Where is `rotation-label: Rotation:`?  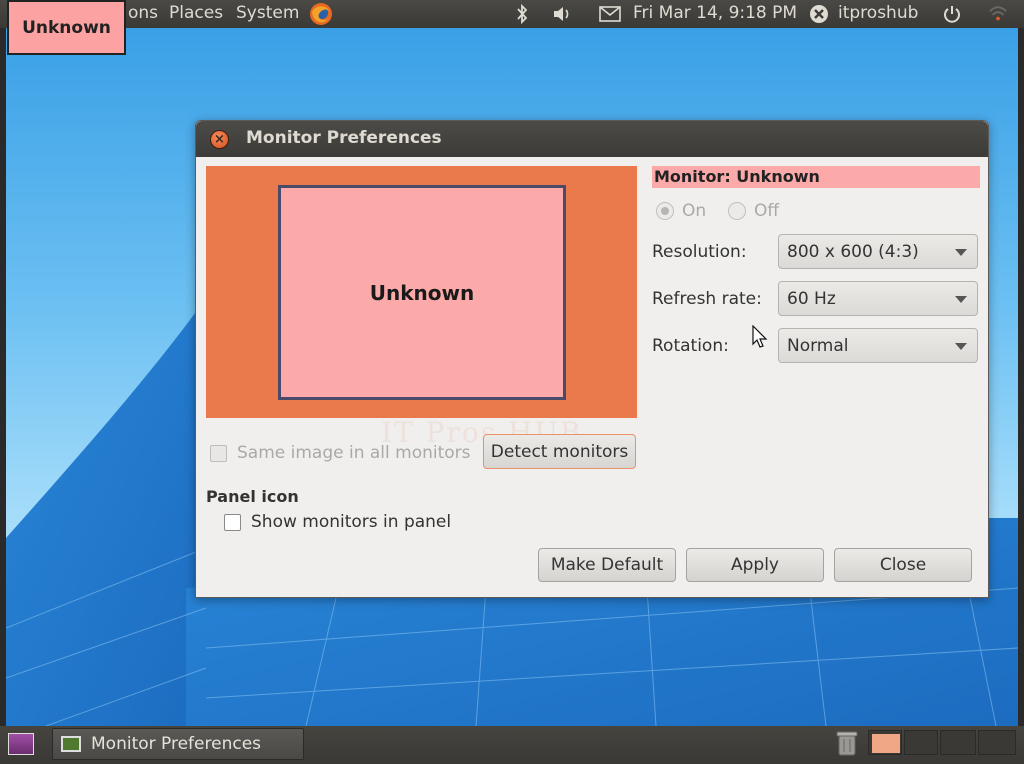
rotation-label: Rotation: is located at coordinates (690, 346).